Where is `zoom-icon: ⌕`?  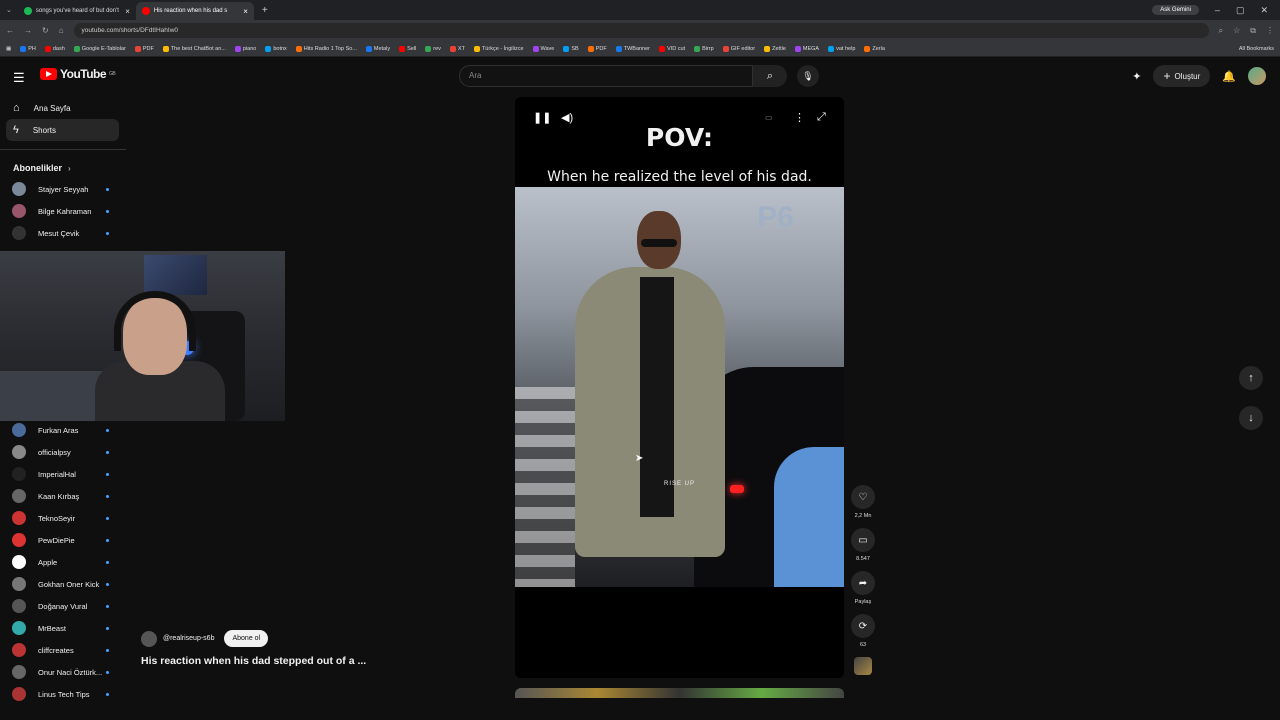
zoom-icon: ⌕ is located at coordinates (1221, 31).